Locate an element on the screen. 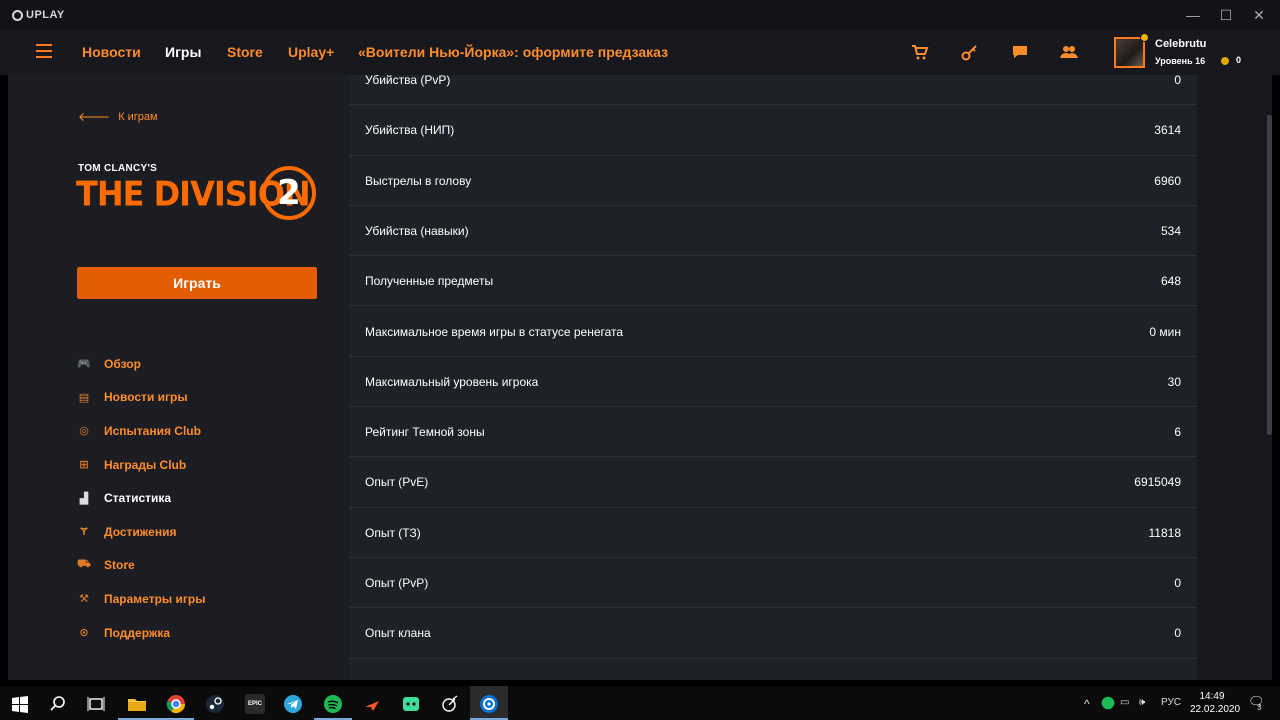 This screenshot has height=720, width=1280. stat-row: Опыт клана 0 is located at coordinates (773, 633).